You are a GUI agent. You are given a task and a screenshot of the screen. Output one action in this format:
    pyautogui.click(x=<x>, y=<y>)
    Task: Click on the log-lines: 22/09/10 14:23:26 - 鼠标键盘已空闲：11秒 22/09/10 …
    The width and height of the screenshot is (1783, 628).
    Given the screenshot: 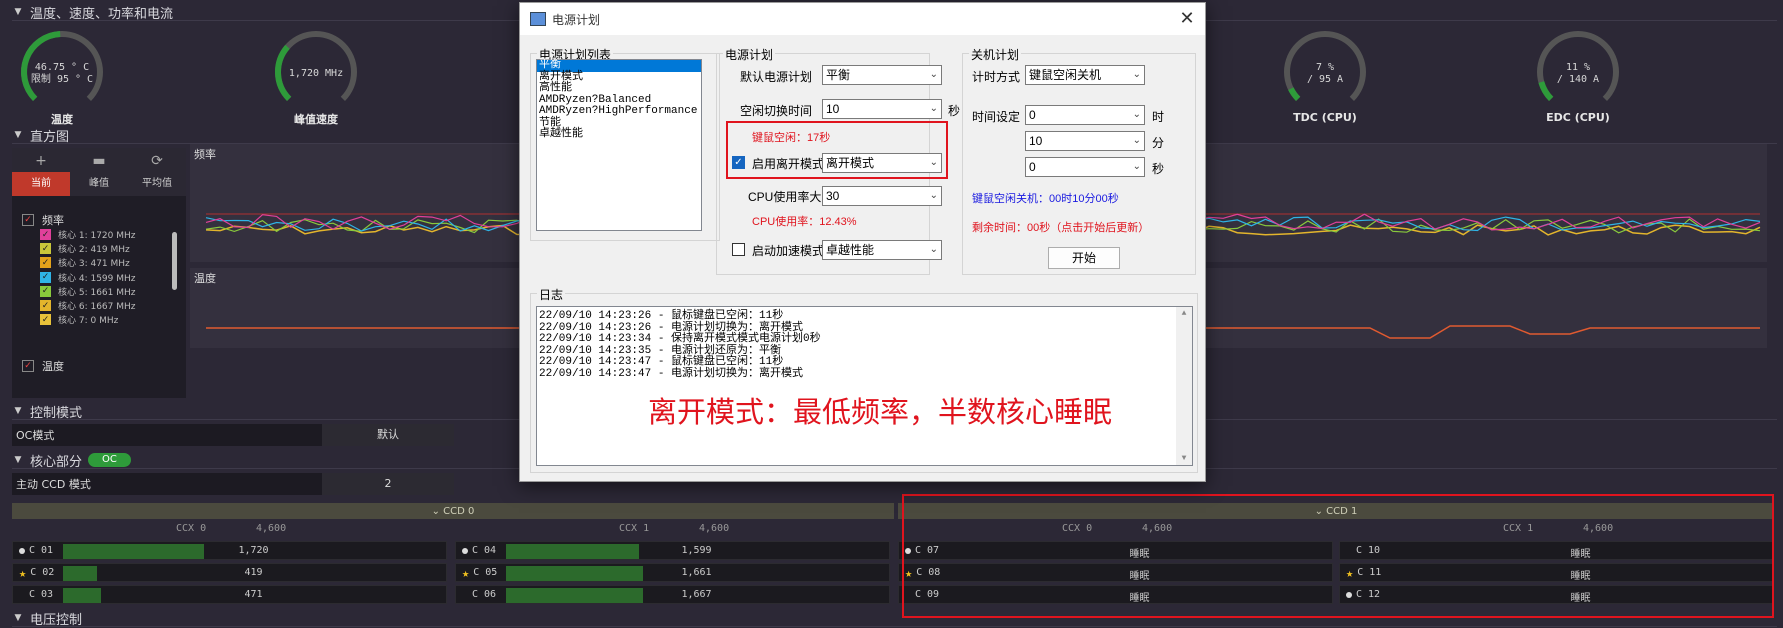 What is the action you would take?
    pyautogui.click(x=864, y=343)
    